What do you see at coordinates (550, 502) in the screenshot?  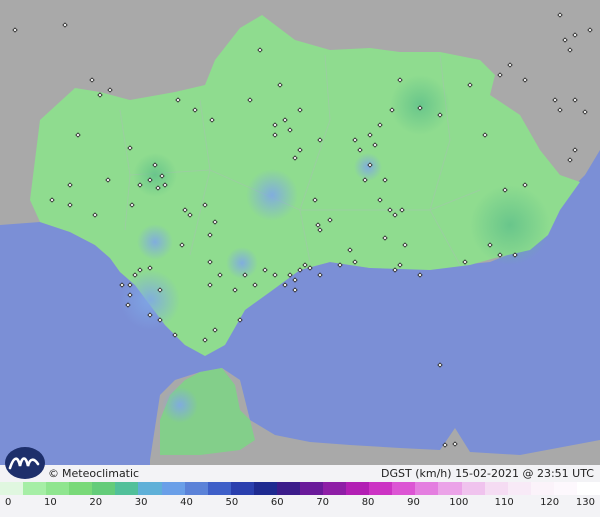 I see `color-scale-tick: 120` at bounding box center [550, 502].